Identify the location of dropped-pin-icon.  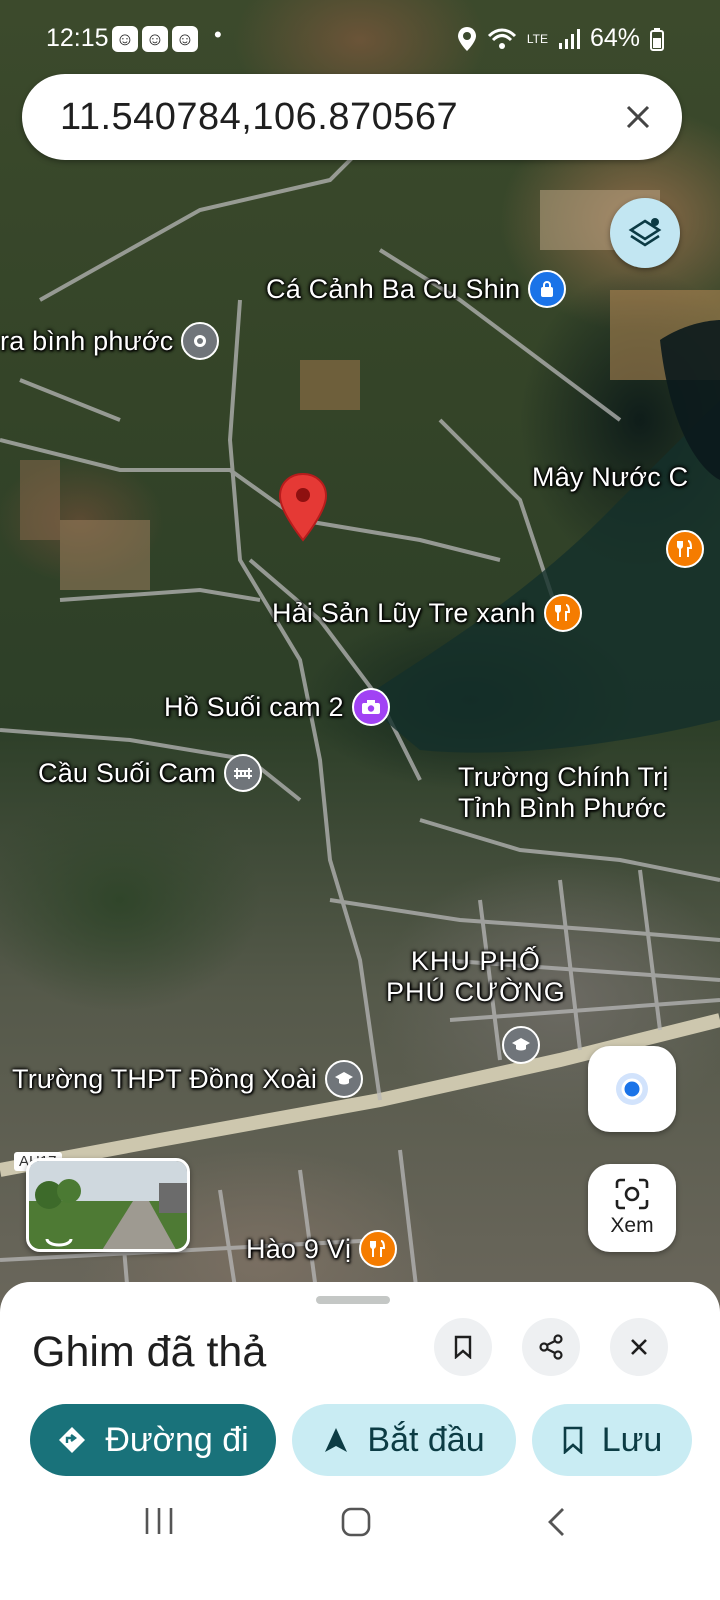
(303, 507).